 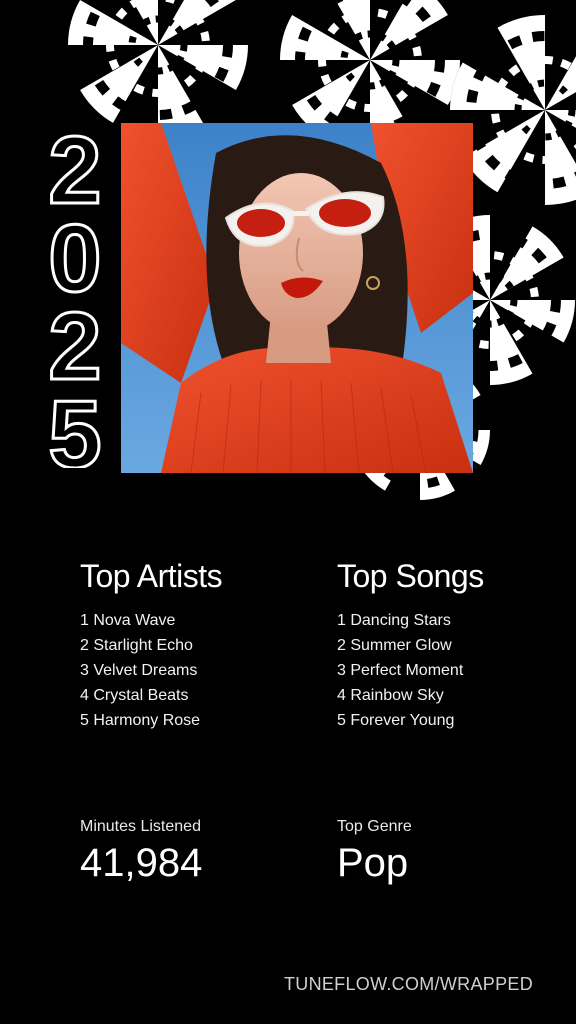 What do you see at coordinates (141, 863) in the screenshot?
I see `minutes-listened-value: 41,984` at bounding box center [141, 863].